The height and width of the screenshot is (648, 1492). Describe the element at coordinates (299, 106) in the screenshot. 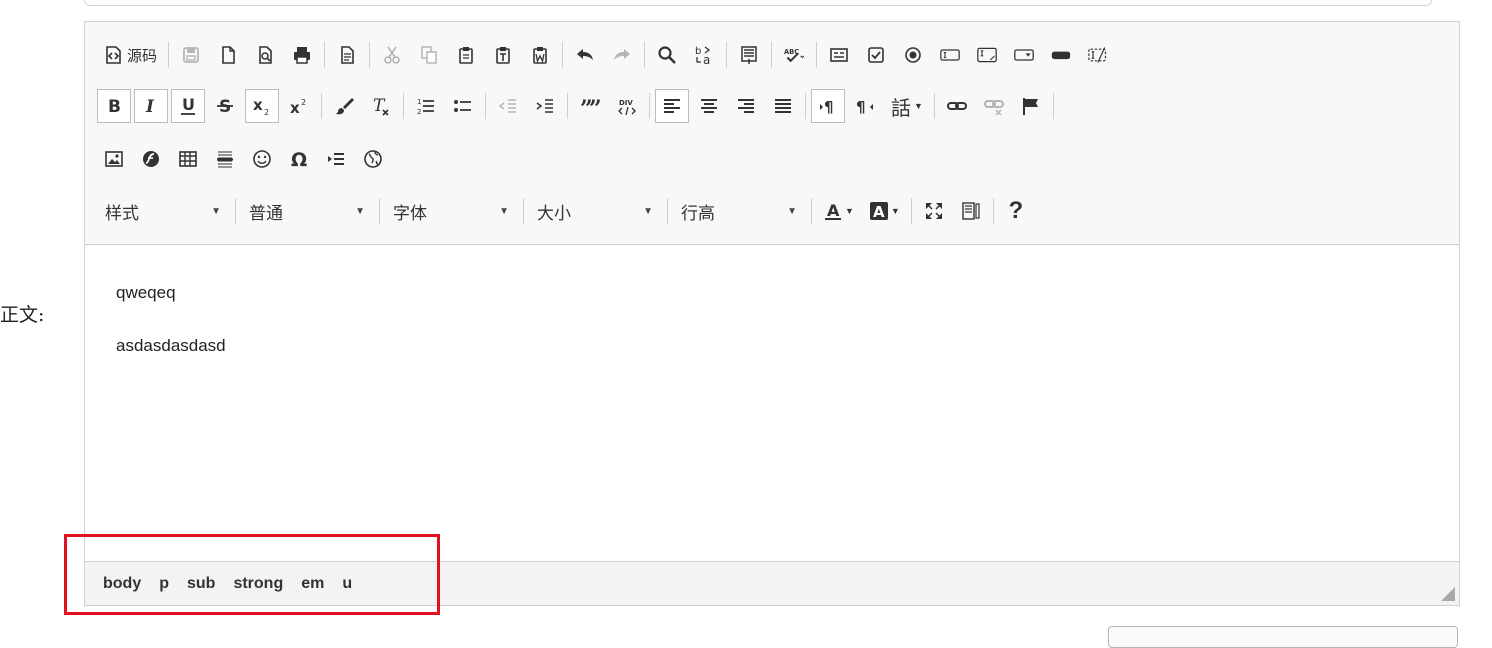

I see `superscript-button: x2` at that location.